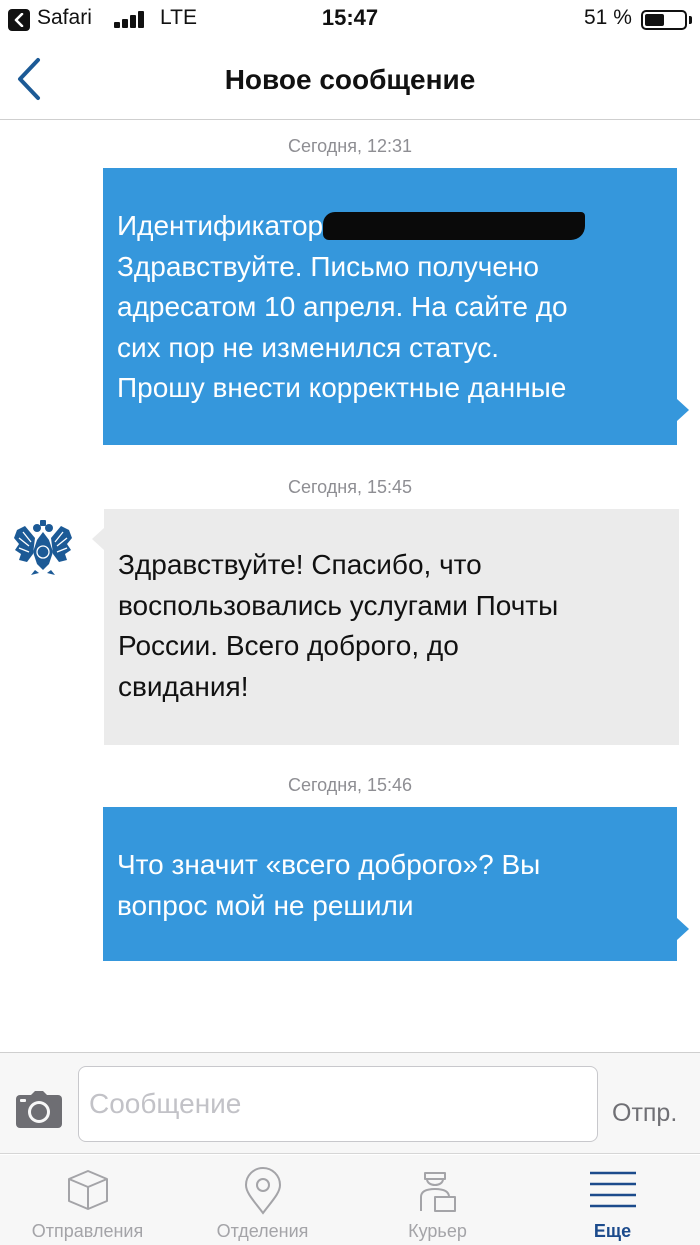 The image size is (700, 1245). I want to click on battery-icon, so click(664, 20).